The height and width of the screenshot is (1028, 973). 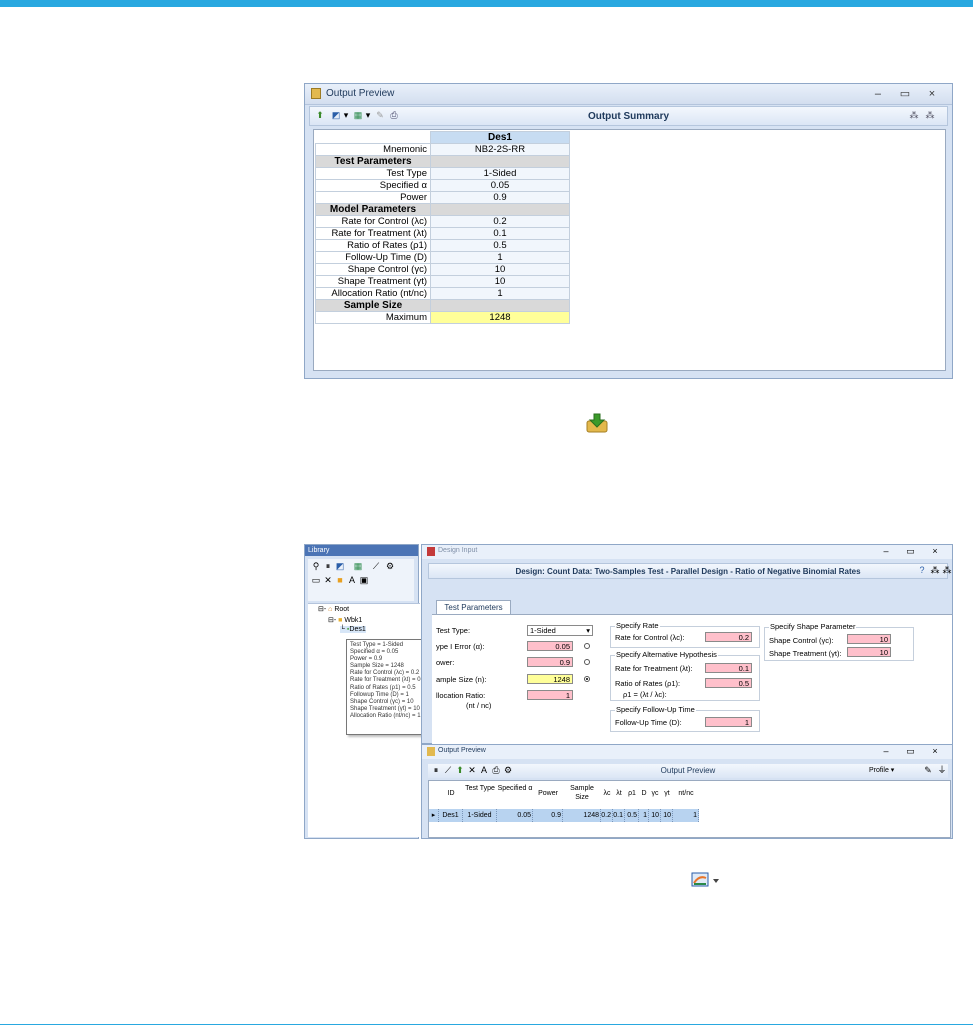 I want to click on profile-dropdown: Profile ▾, so click(x=881, y=770).